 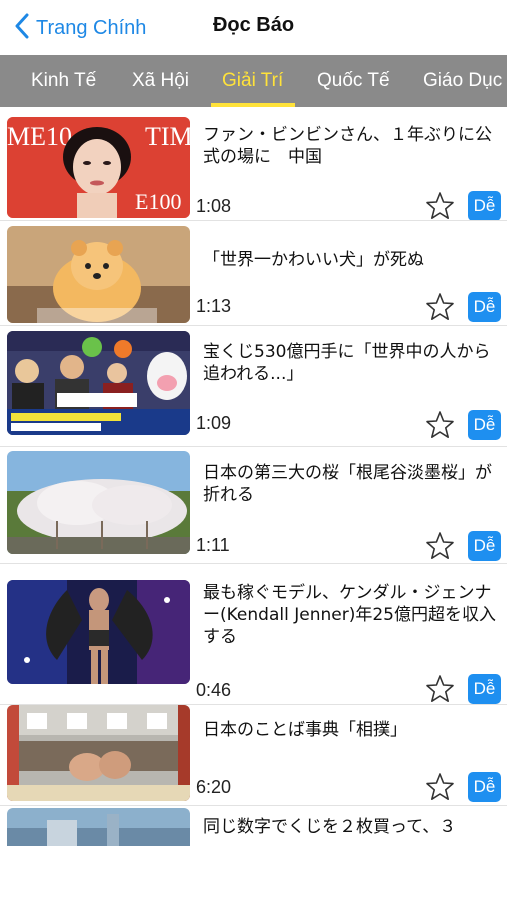 What do you see at coordinates (462, 81) in the screenshot?
I see `tab-giao-duc: Giáo Dục` at bounding box center [462, 81].